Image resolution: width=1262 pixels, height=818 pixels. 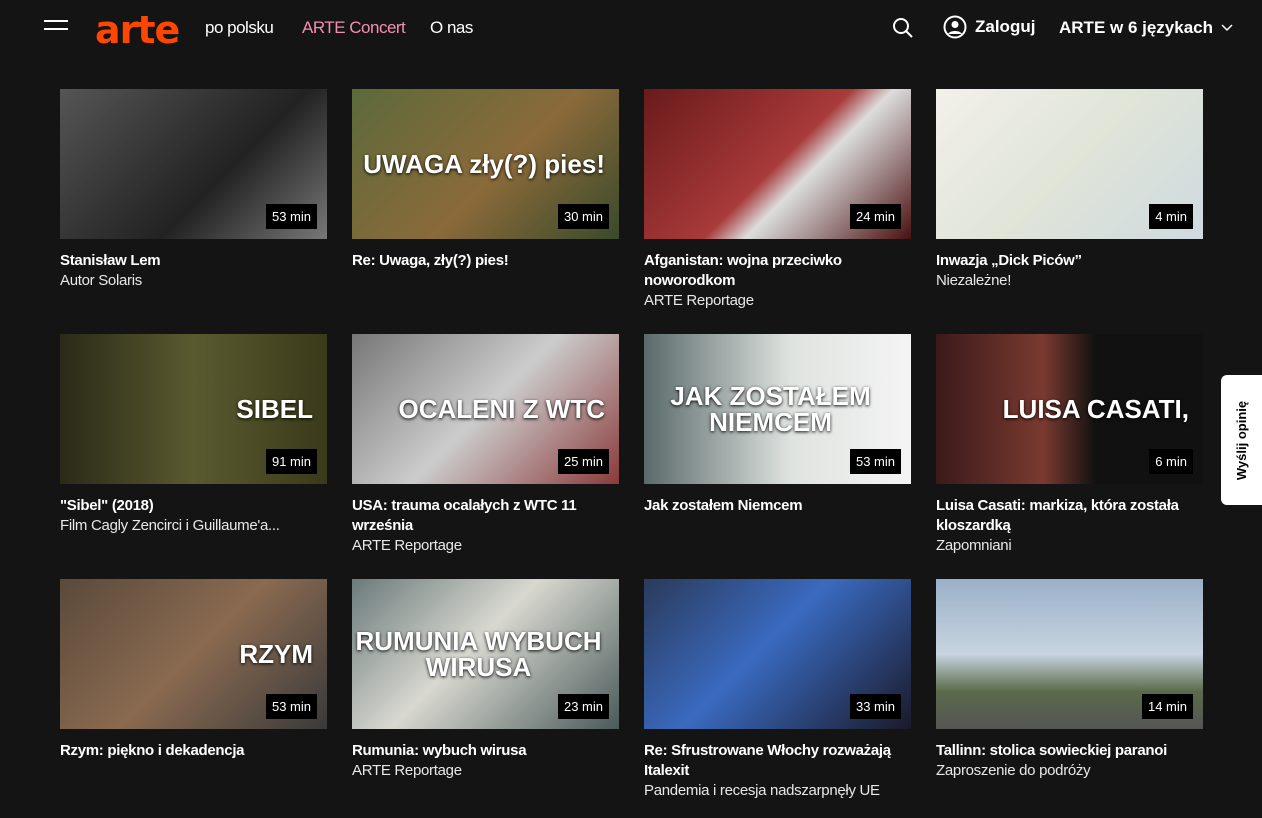 I want to click on feedback-label: Wyślij opinię, so click(x=1241, y=440).